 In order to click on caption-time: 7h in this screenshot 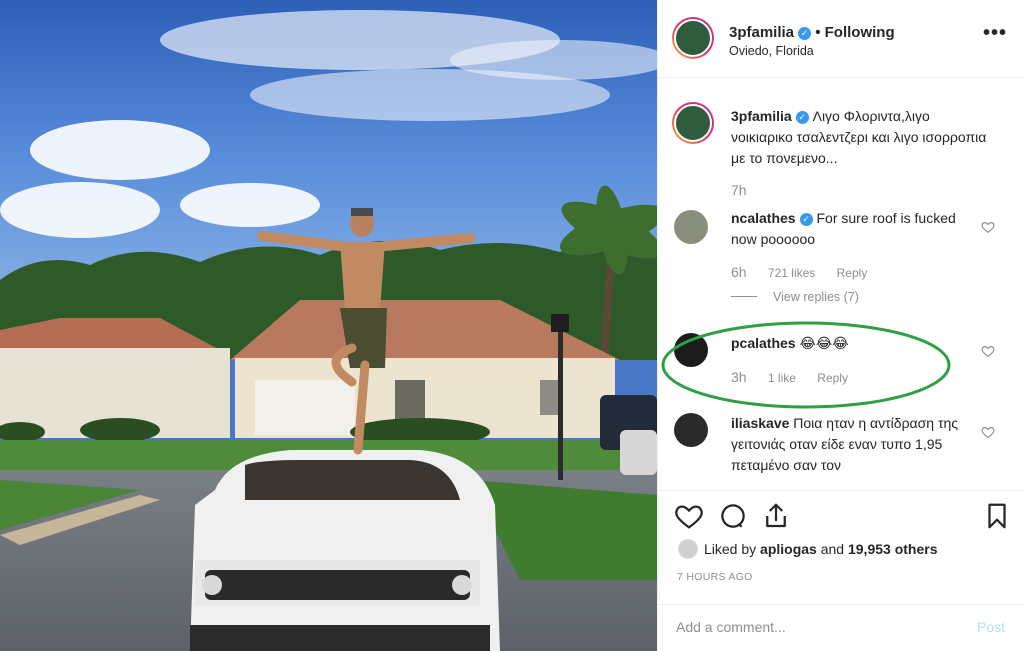, I will do `click(739, 190)`.